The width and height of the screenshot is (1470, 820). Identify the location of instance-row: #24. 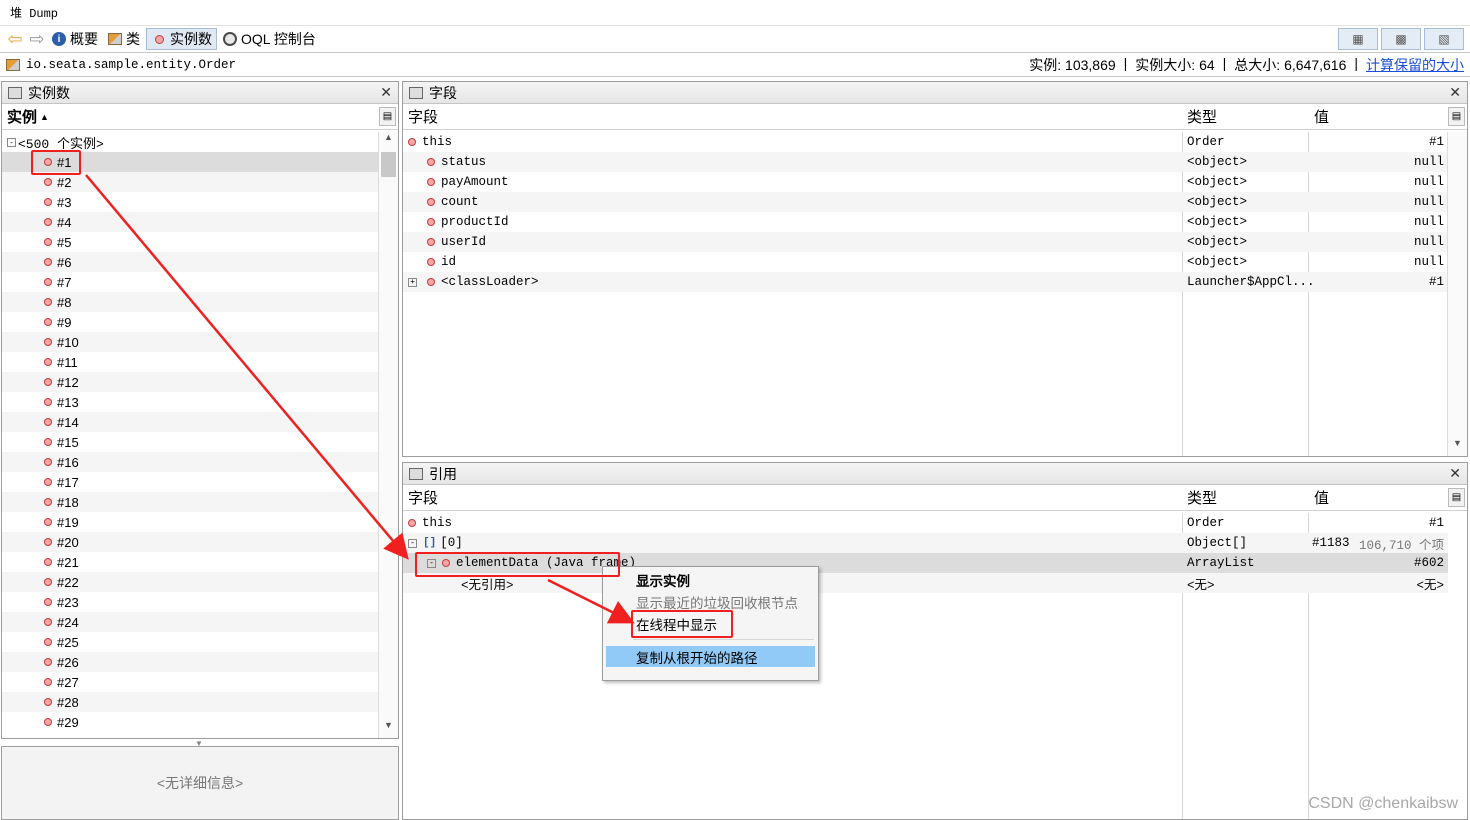
(190, 622).